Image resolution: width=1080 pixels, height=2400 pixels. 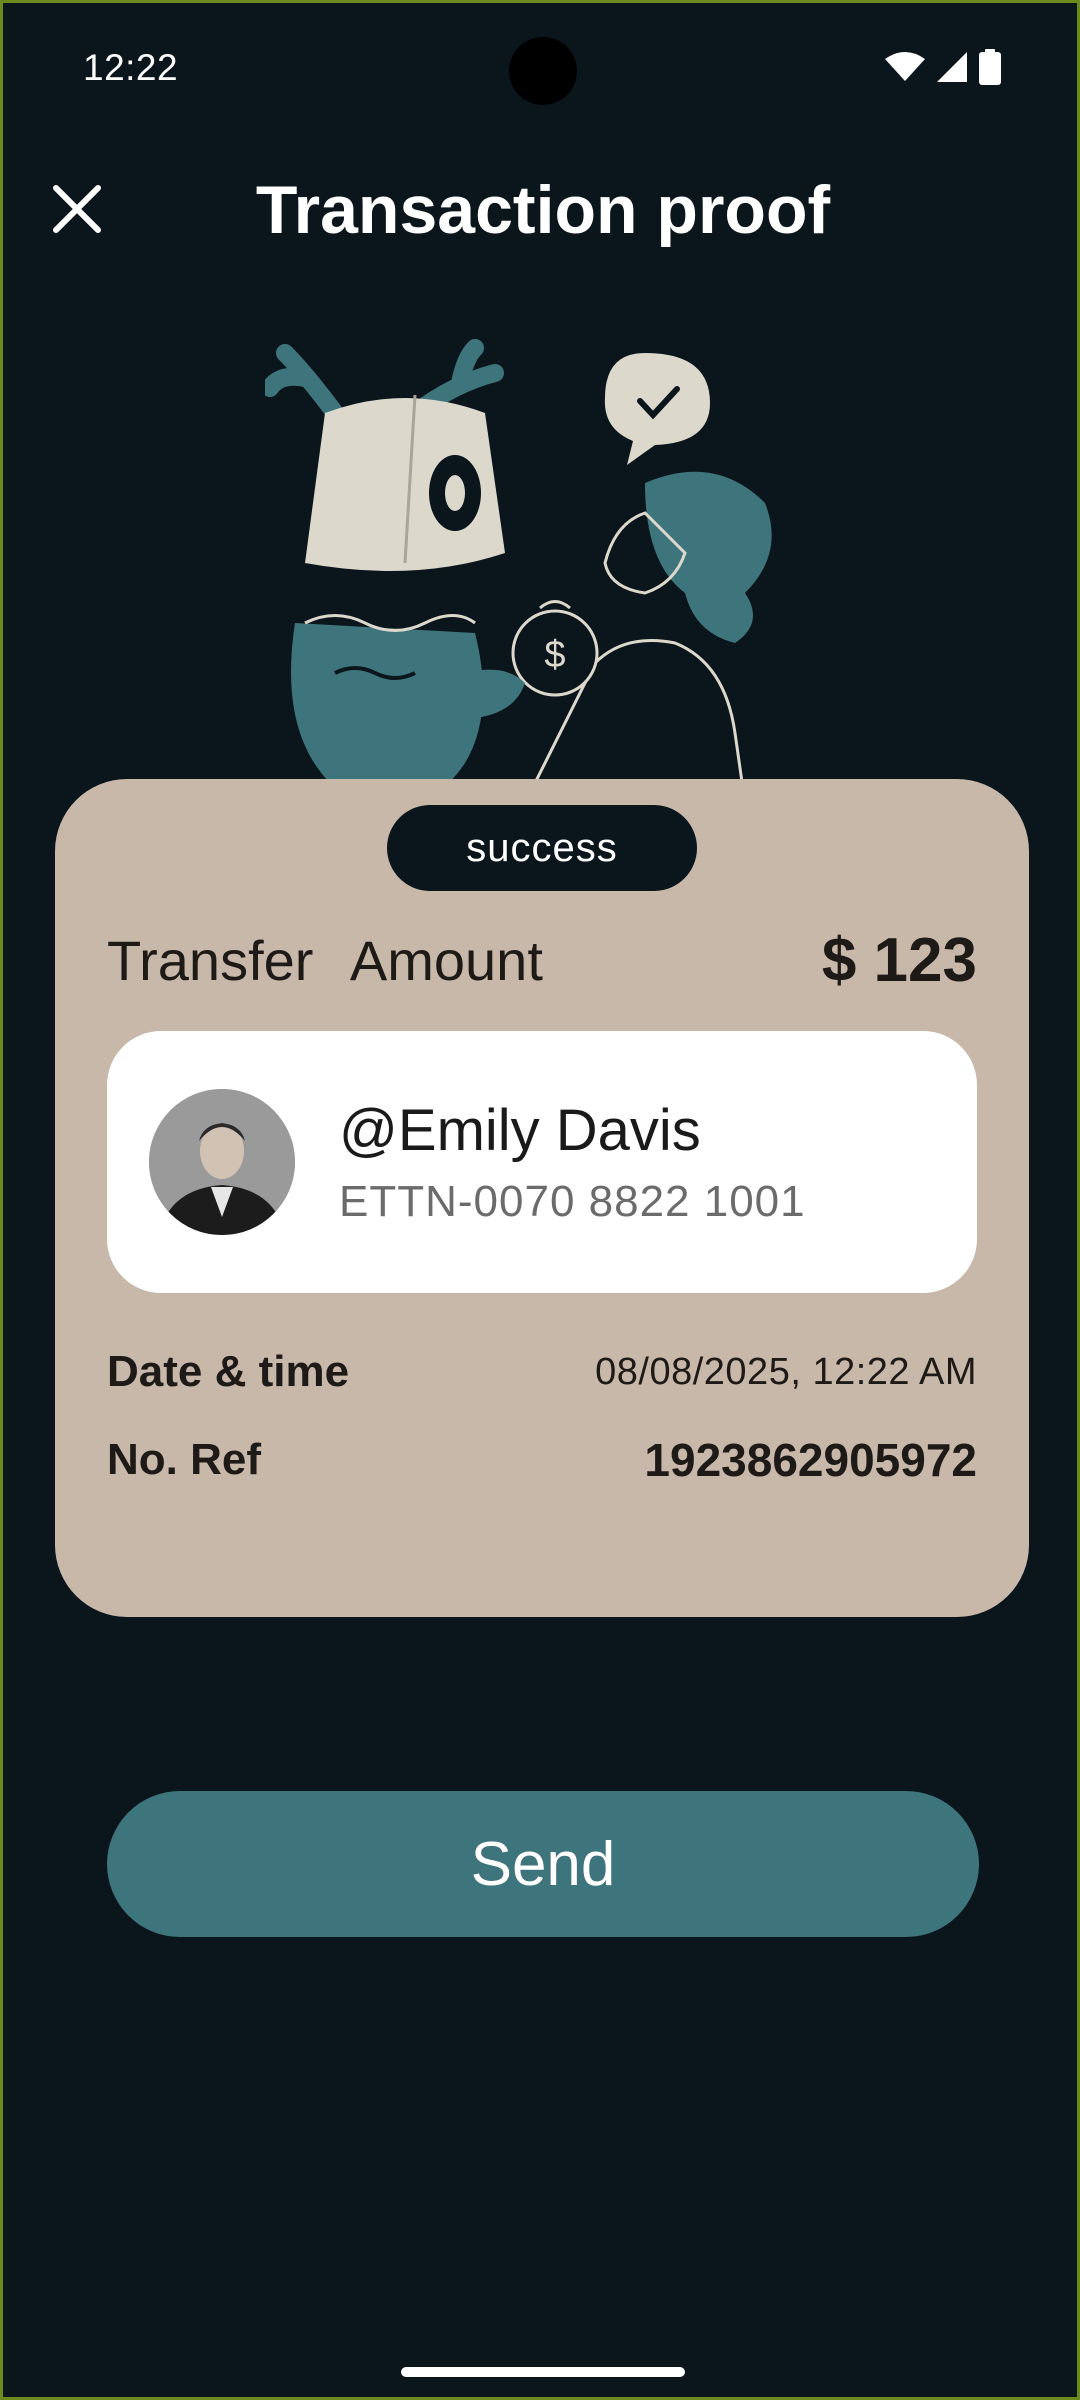 What do you see at coordinates (990, 69) in the screenshot?
I see `battery-icon` at bounding box center [990, 69].